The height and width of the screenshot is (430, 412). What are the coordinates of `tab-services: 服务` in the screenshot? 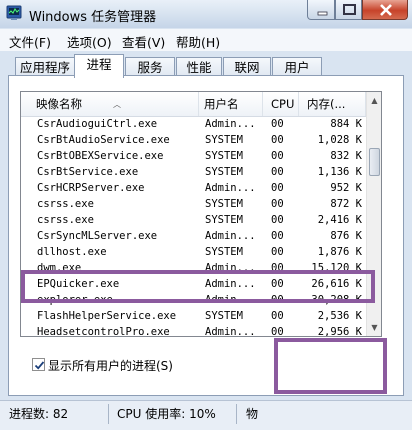 It's located at (150, 67).